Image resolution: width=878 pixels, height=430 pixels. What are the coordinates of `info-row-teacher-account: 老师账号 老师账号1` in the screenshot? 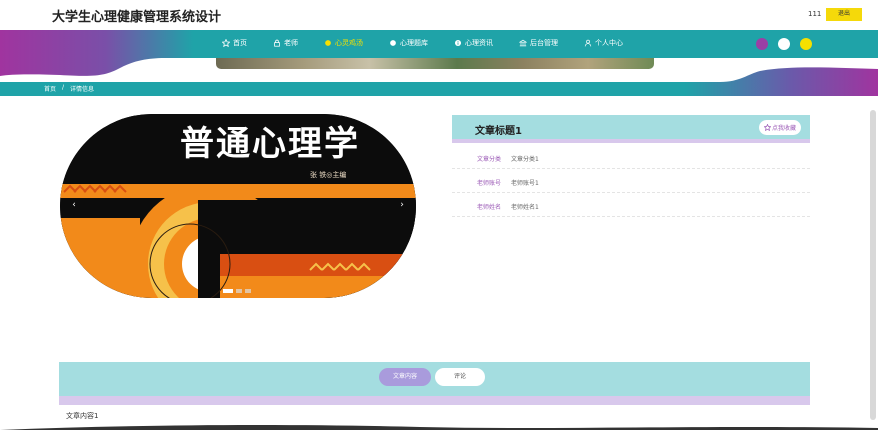 It's located at (631, 181).